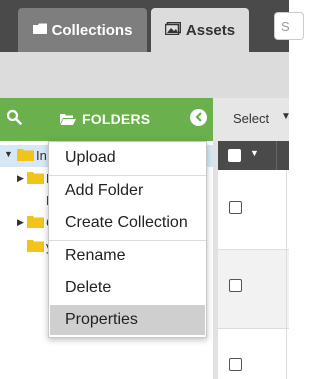 The height and width of the screenshot is (379, 320). I want to click on images-icon, so click(173, 30).